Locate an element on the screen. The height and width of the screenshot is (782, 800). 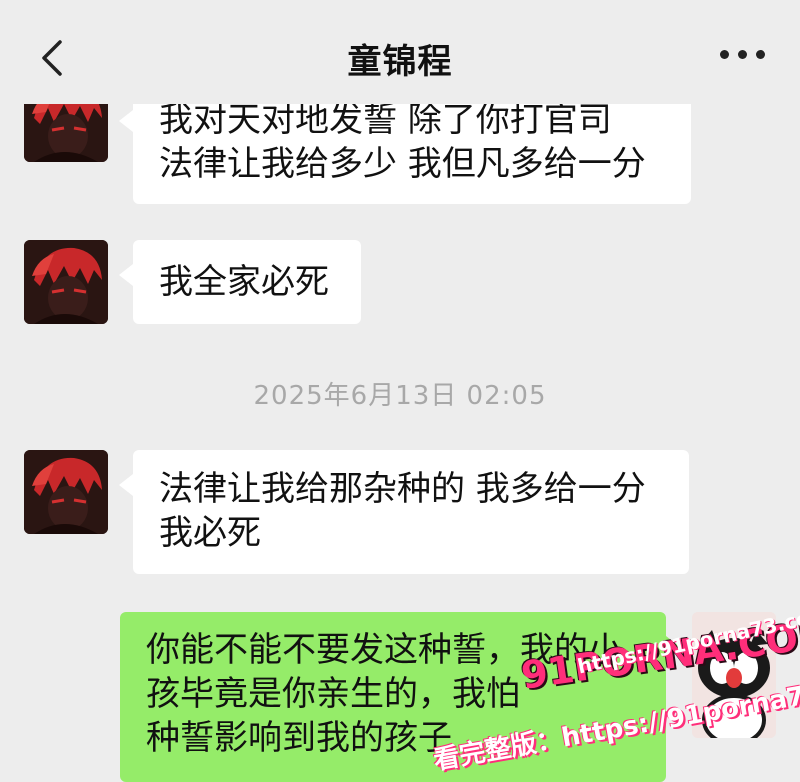
message-text: 我必死 is located at coordinates (210, 533).